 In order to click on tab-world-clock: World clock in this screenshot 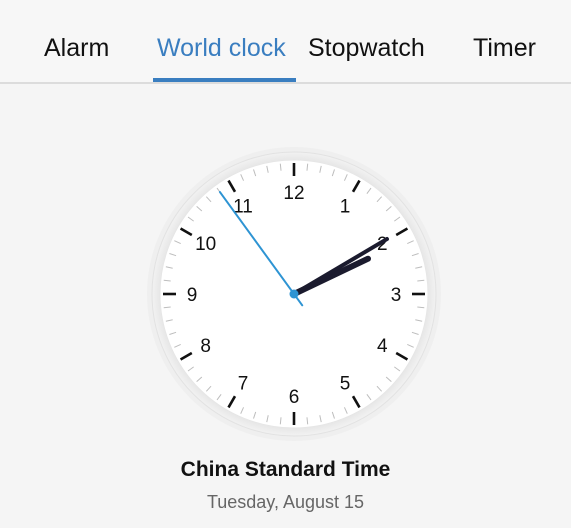, I will do `click(221, 48)`.